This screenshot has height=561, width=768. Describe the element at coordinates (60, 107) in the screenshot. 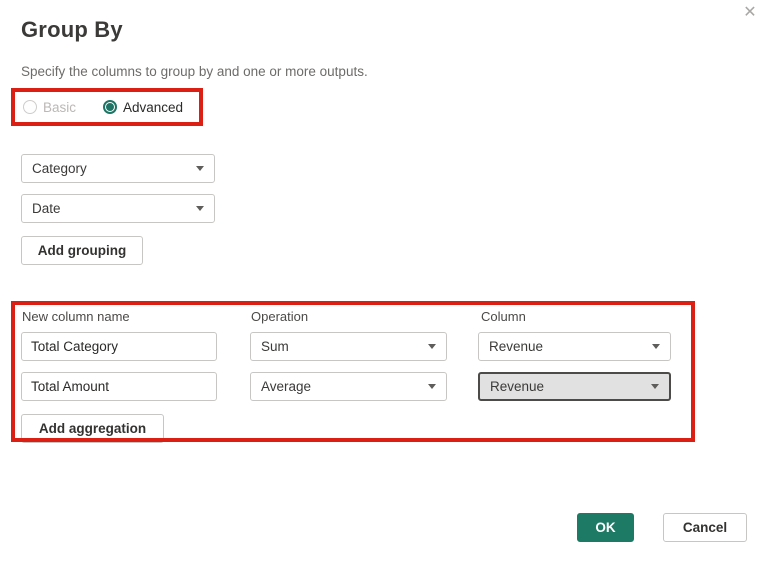

I see `radio-basic-label: Basic` at that location.